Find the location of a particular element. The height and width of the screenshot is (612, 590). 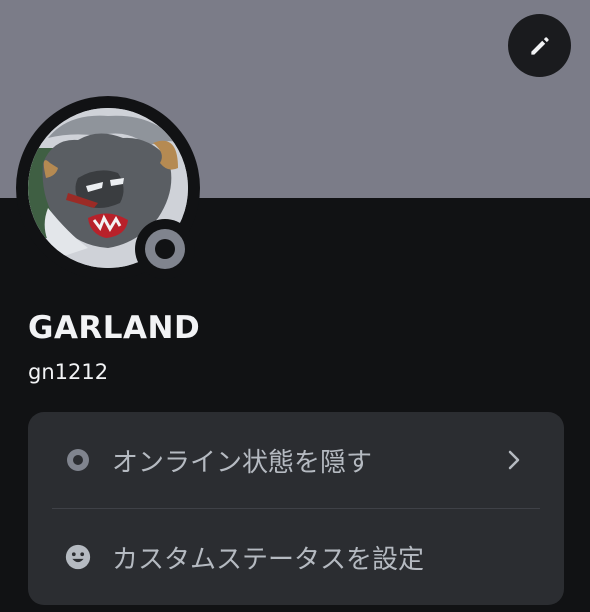

menu-item-label: オンライン状態を隠す is located at coordinates (242, 462).